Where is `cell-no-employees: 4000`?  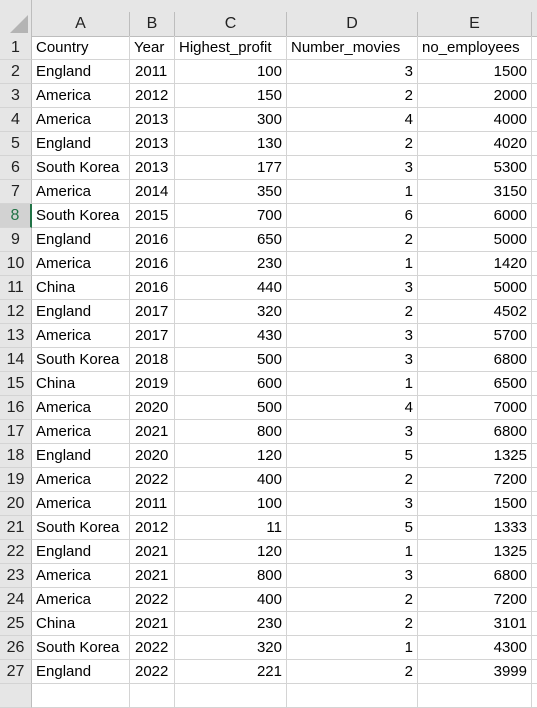 cell-no-employees: 4000 is located at coordinates (475, 120).